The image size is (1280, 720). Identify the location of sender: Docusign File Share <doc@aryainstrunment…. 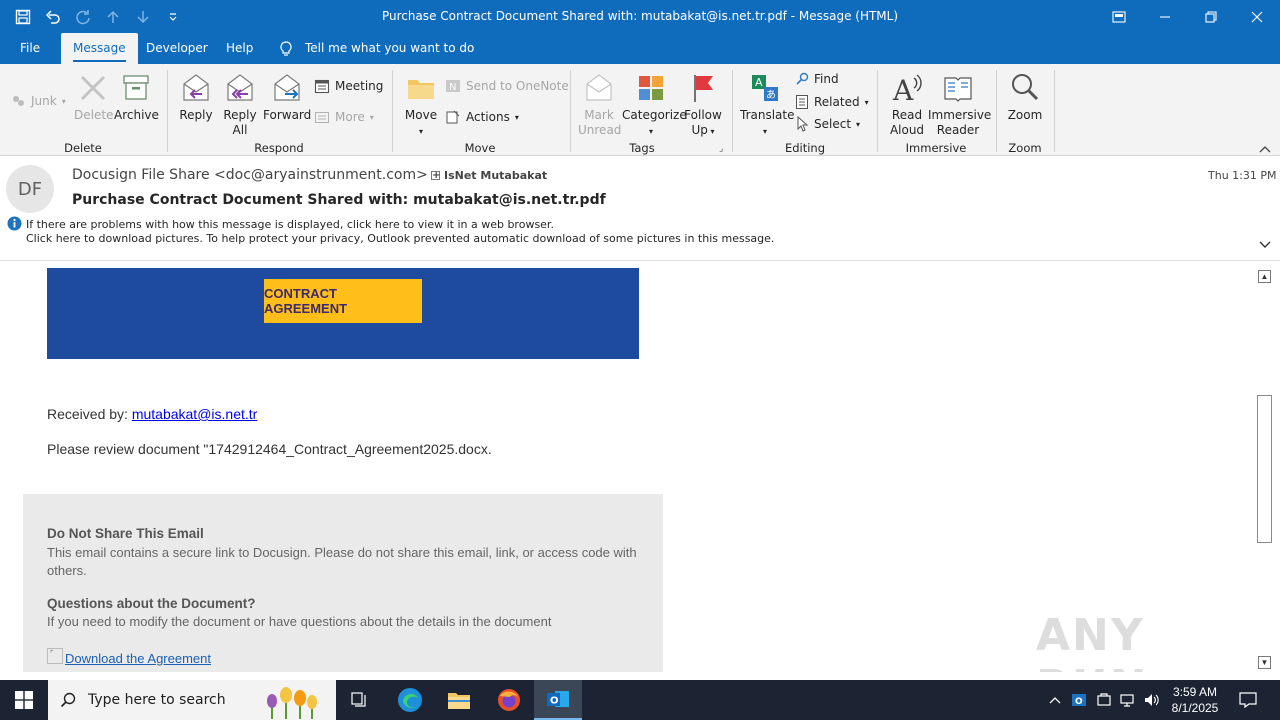
(250, 175).